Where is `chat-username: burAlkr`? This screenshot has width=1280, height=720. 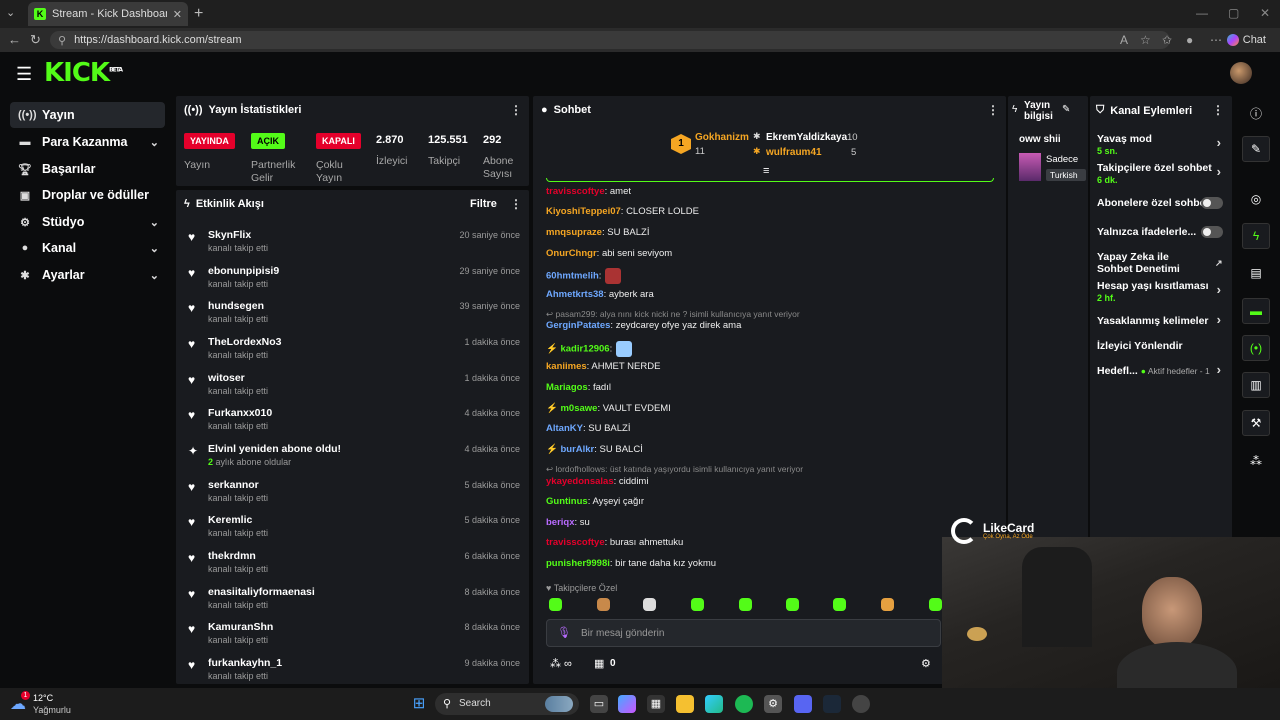 chat-username: burAlkr is located at coordinates (577, 449).